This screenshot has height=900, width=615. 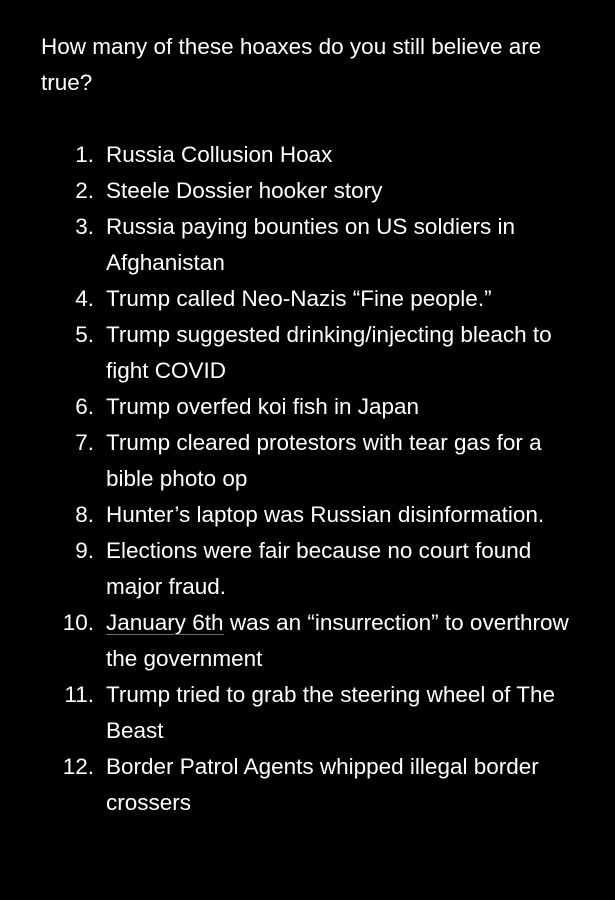 I want to click on list-item-text: Russia Collusion Hoax, so click(x=219, y=154).